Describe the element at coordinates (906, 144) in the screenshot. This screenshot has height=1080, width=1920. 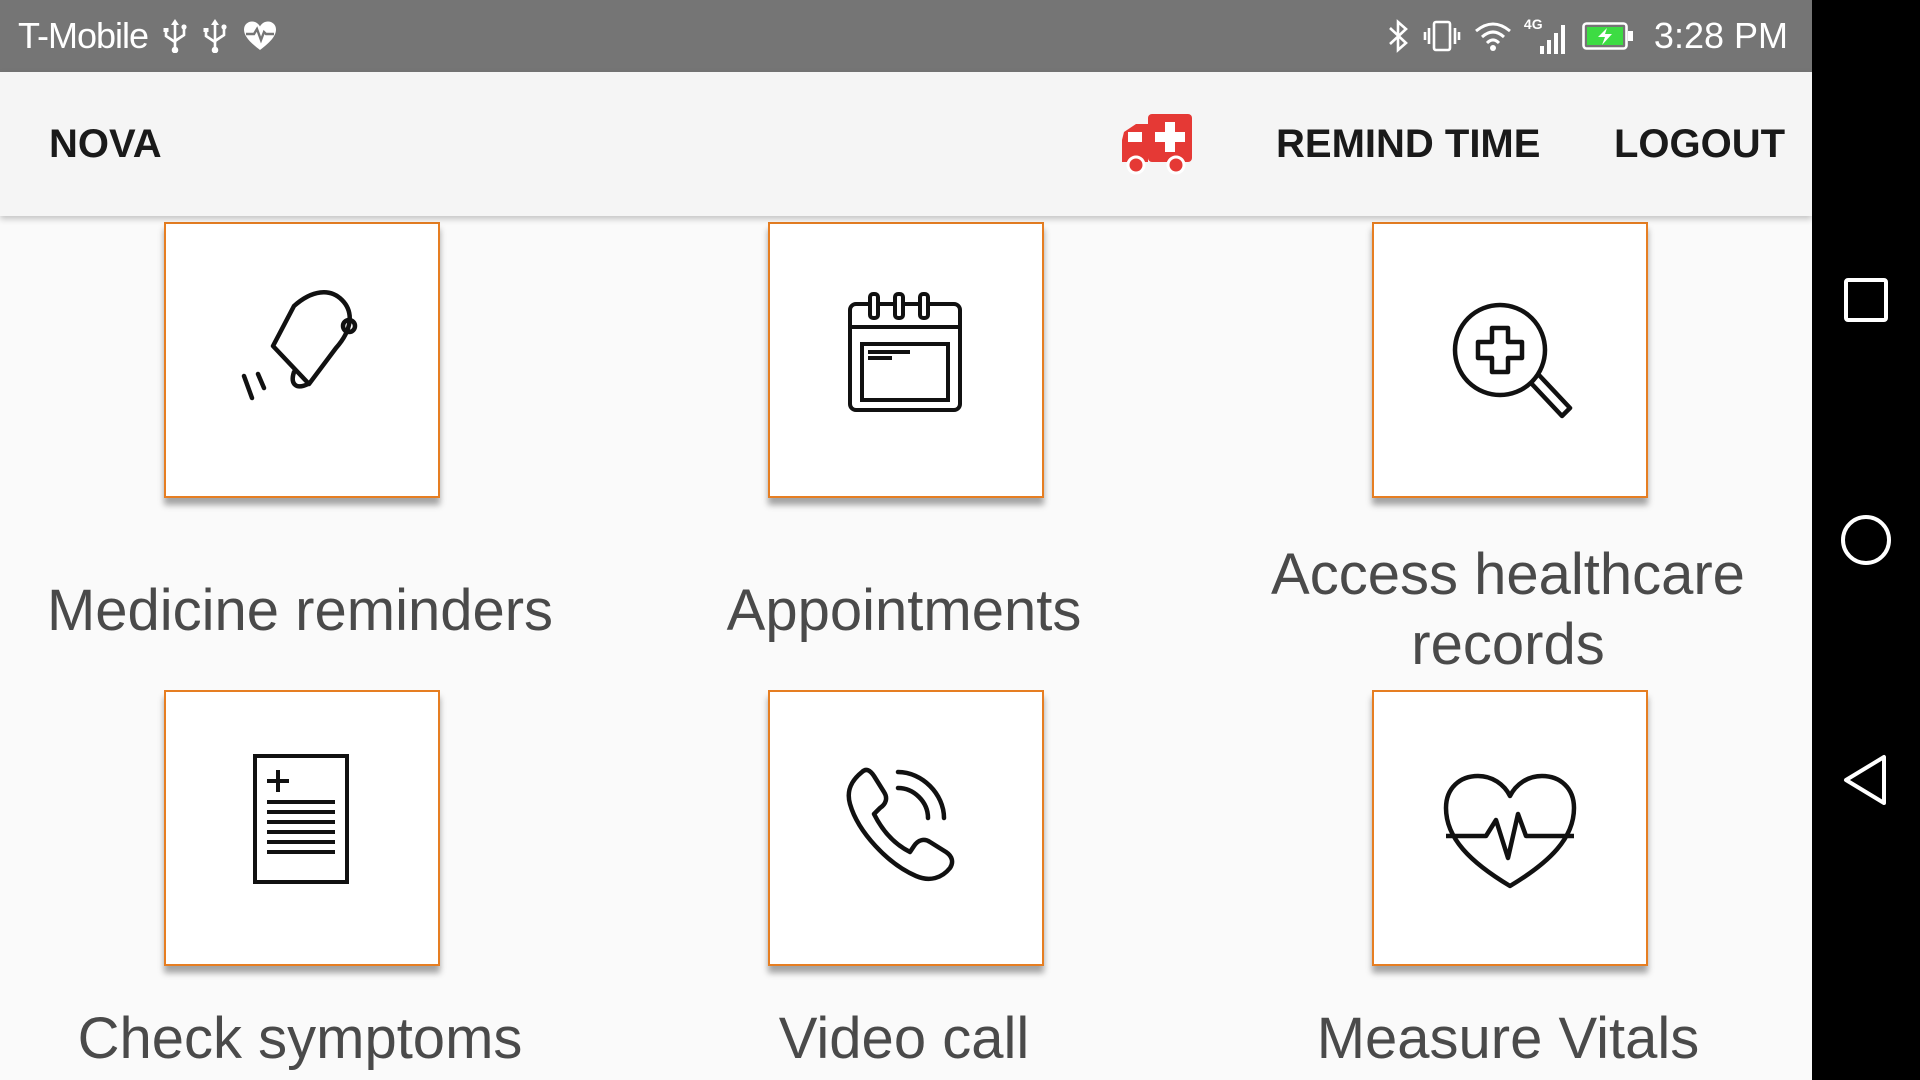
I see `app-bar: NOVA REMIND TIME LOGOUT` at that location.